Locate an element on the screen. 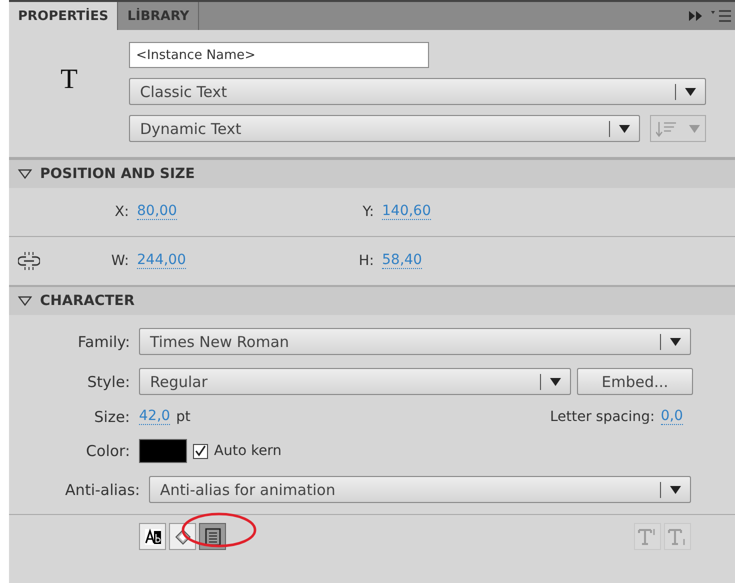 Image resolution: width=735 pixels, height=583 pixels. section-title: POSITION AND SIZE is located at coordinates (117, 174).